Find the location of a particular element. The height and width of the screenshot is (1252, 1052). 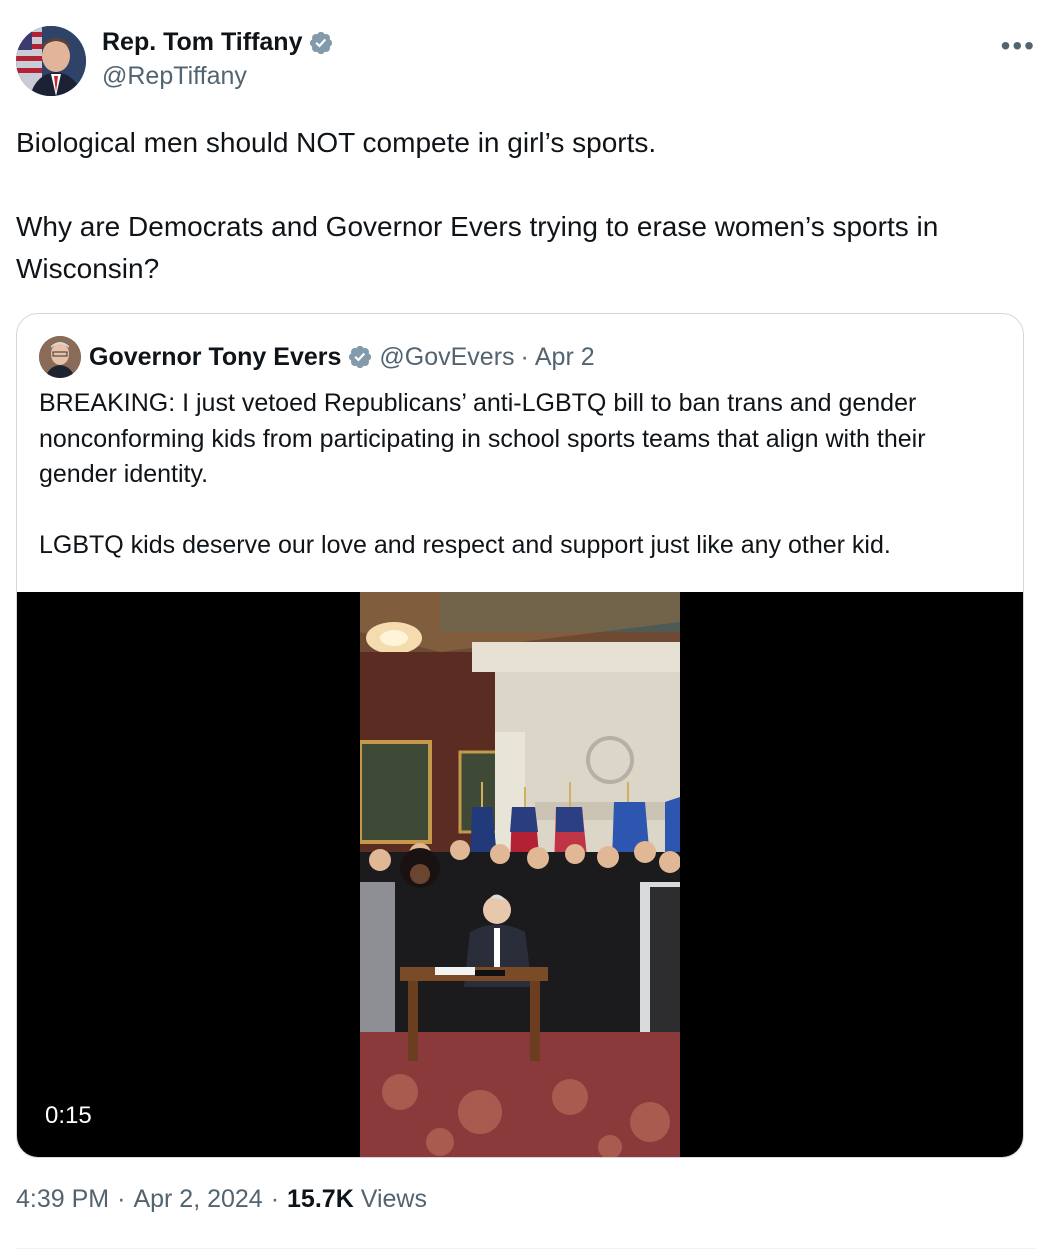

quoted-author-handle: @GovEvers is located at coordinates (446, 357).